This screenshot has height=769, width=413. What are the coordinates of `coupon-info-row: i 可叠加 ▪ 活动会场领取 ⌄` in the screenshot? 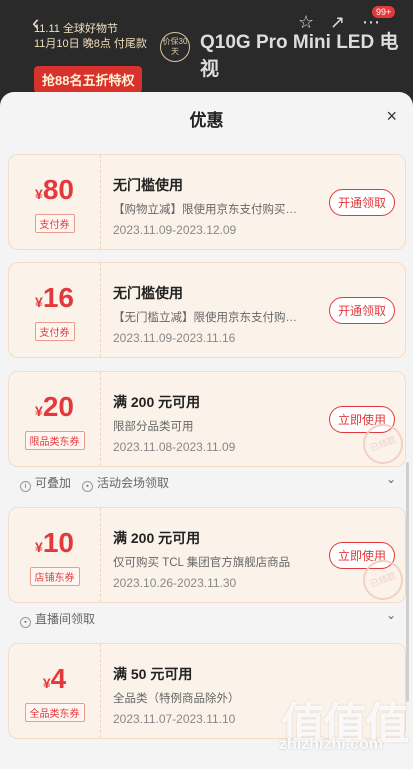 It's located at (207, 481).